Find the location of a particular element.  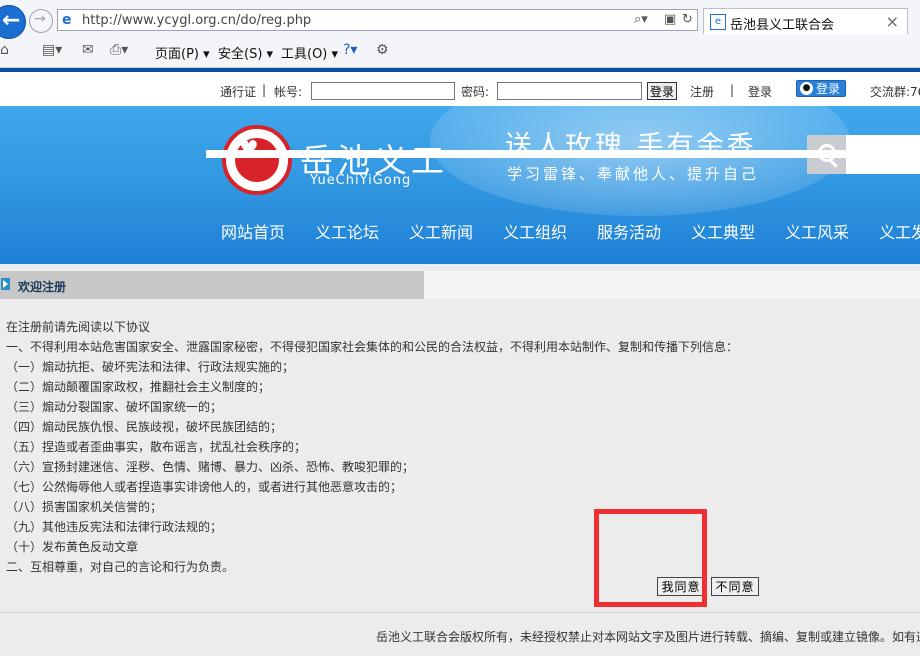

compat-icon: ▣ is located at coordinates (670, 19).